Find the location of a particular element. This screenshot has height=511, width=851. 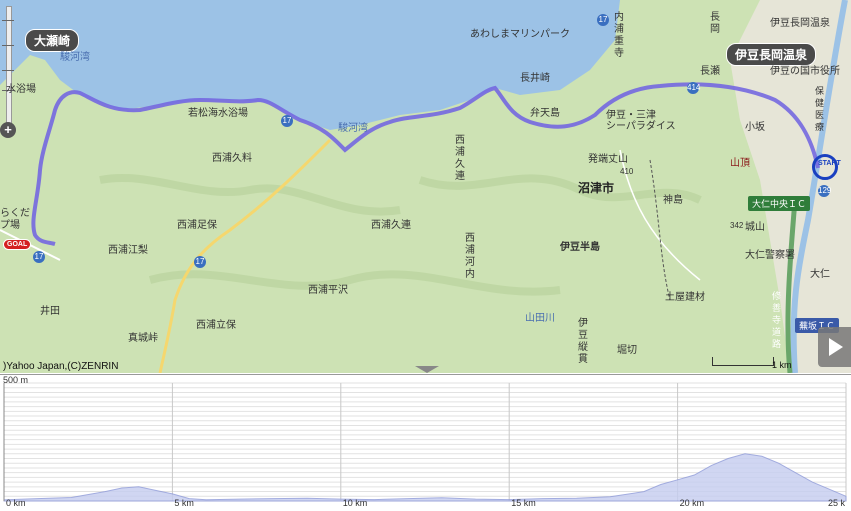

label-wakamatsu: 若松海水浴場 is located at coordinates (218, 113).